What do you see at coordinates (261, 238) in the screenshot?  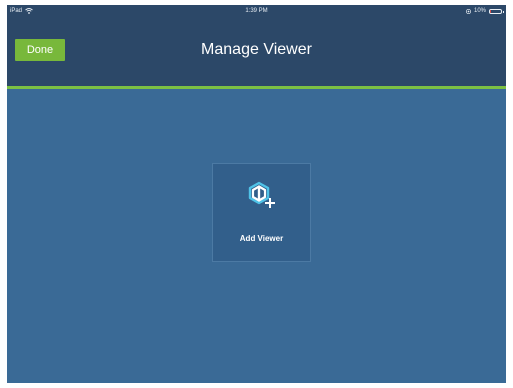 I see `add-viewer-label: Add Viewer` at bounding box center [261, 238].